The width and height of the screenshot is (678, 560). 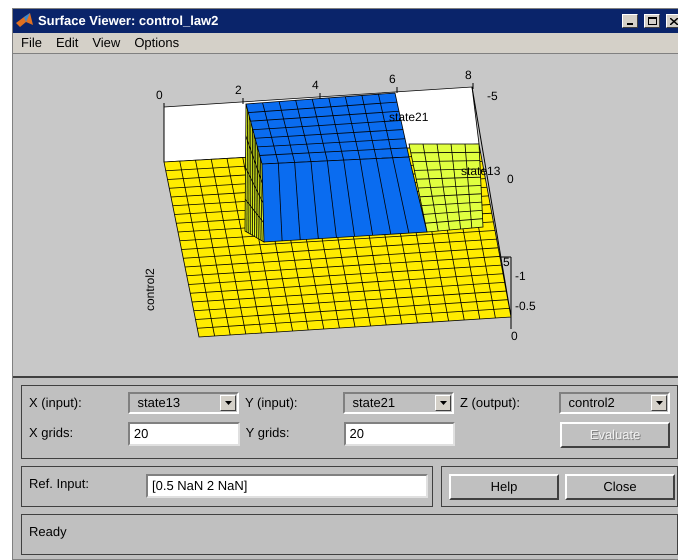 What do you see at coordinates (183, 403) in the screenshot?
I see `dropdown: state13` at bounding box center [183, 403].